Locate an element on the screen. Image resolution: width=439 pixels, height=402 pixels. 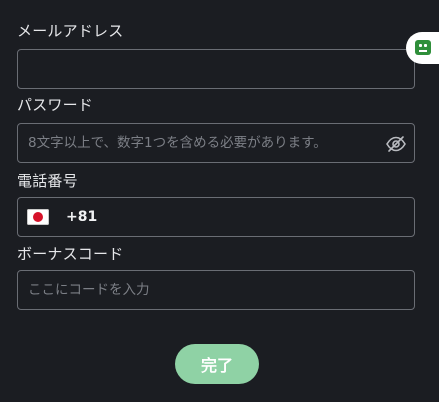
phone-field-box: +81 is located at coordinates (216, 217).